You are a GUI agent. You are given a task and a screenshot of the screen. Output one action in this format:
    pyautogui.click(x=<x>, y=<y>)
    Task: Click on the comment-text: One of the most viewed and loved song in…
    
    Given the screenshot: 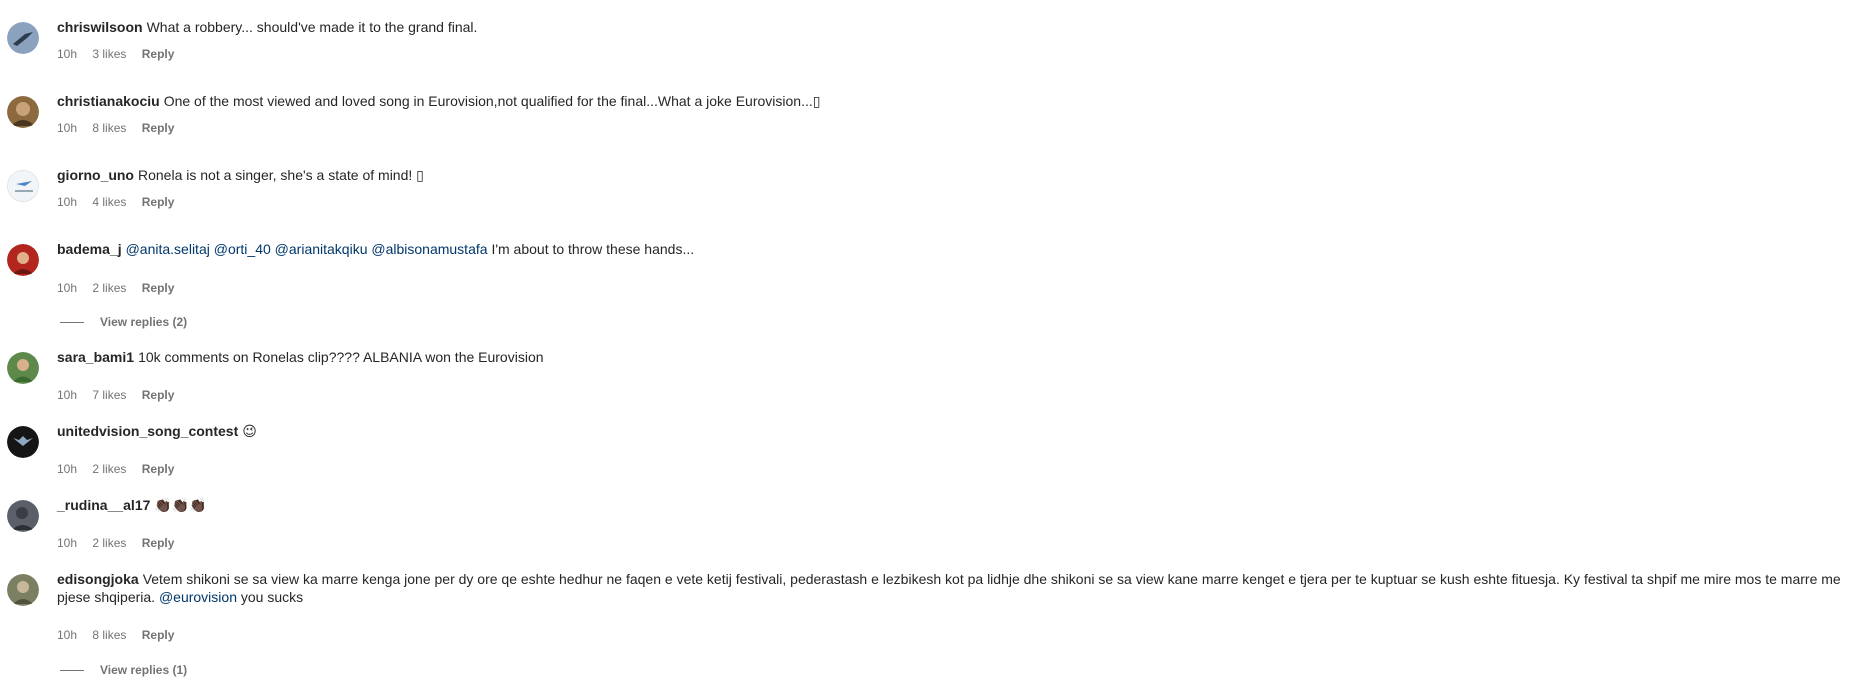 What is the action you would take?
    pyautogui.click(x=492, y=101)
    